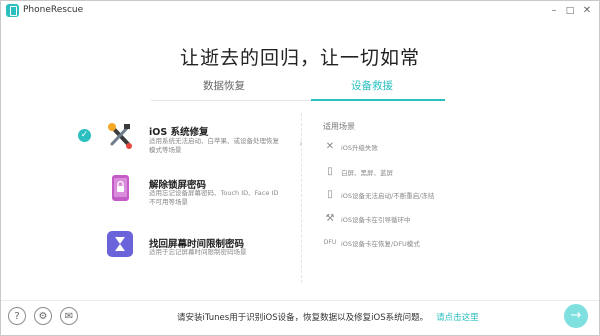  Describe the element at coordinates (303, 318) in the screenshot. I see `itunes-notice-text: 请安装iTunes用于识别iOS设备，恢复数据以及修复iOS系统问题。` at that location.